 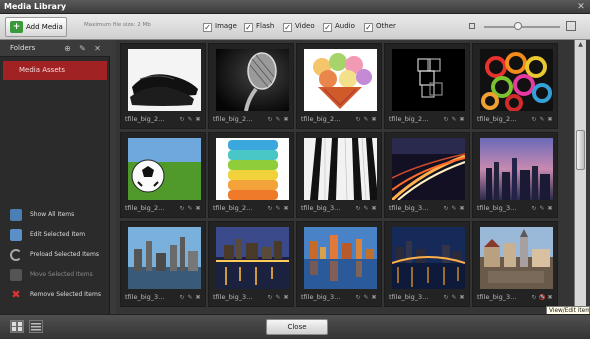 What do you see at coordinates (516, 169) in the screenshot?
I see `thumbnail-city-dusk` at bounding box center [516, 169].